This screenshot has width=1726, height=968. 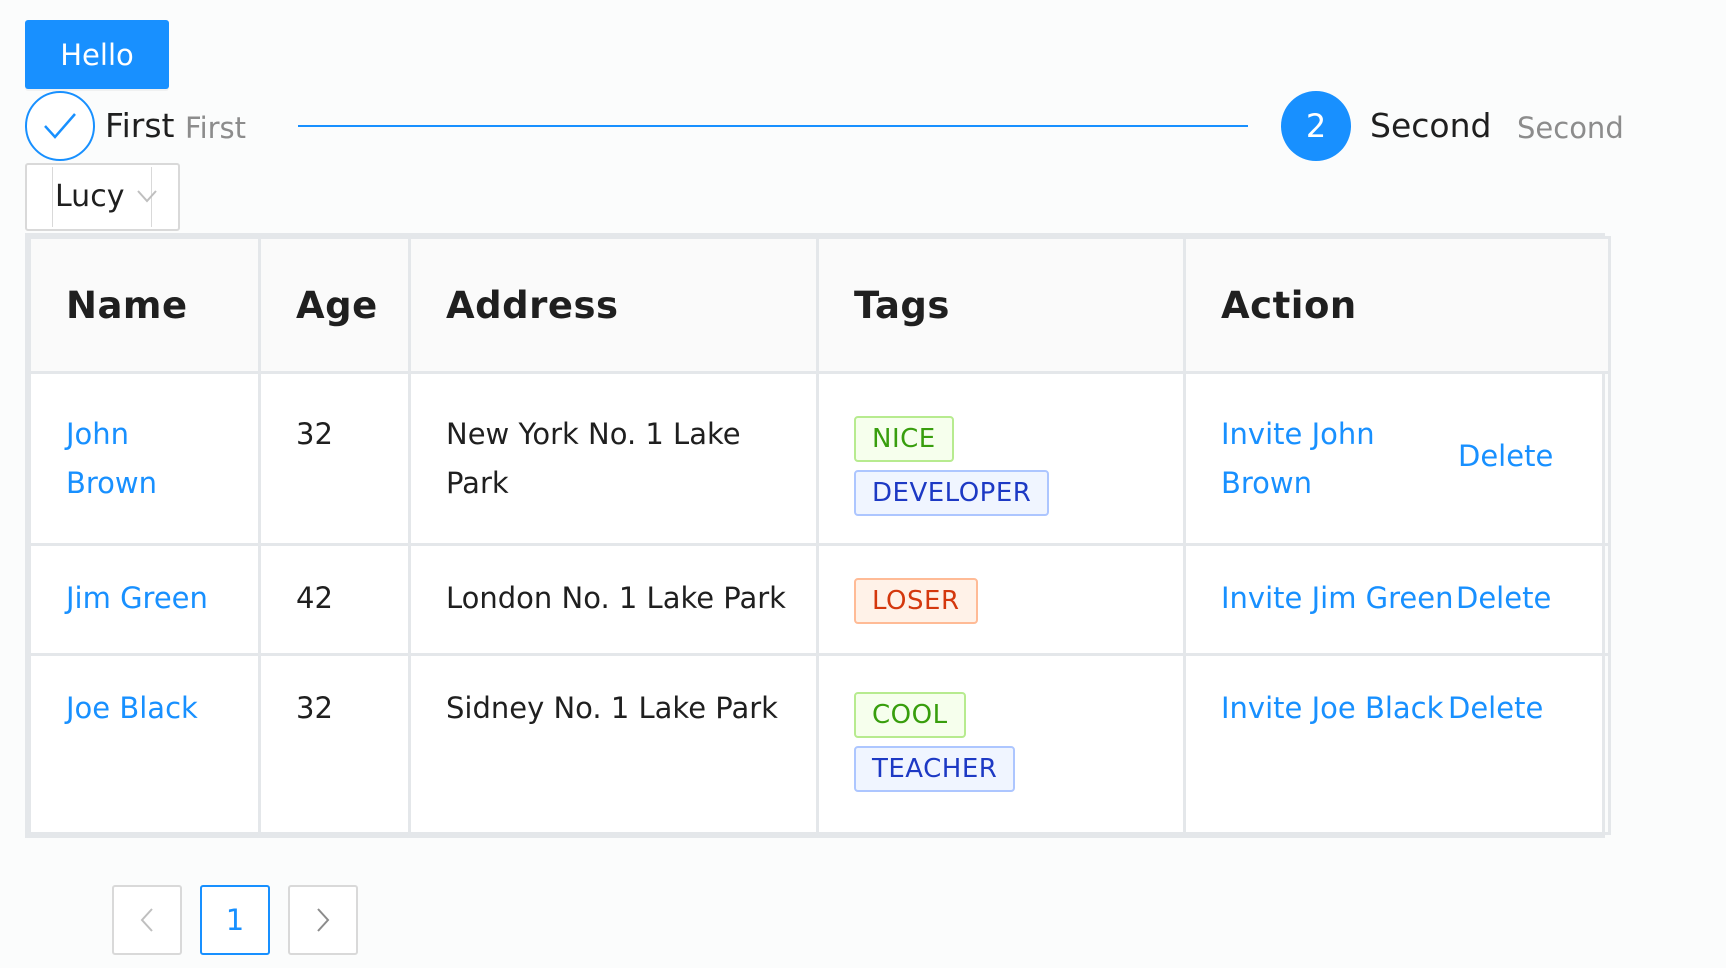 I want to click on step-1-description: First, so click(x=216, y=128).